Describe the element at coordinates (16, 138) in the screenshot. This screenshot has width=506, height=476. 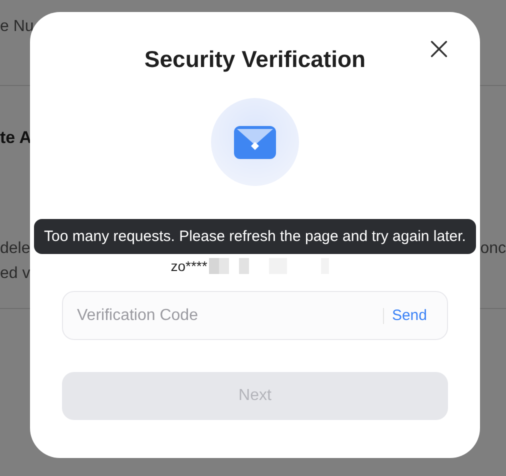
I see `section-heading: te A` at that location.